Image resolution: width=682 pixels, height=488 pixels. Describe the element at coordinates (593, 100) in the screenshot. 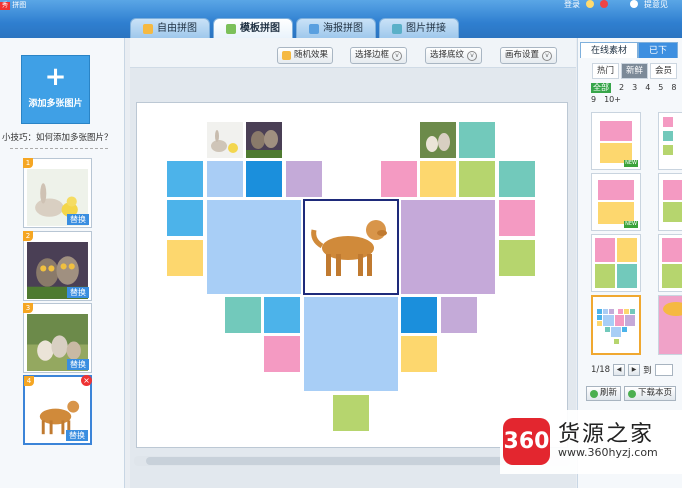

I see `count-option: 9` at that location.